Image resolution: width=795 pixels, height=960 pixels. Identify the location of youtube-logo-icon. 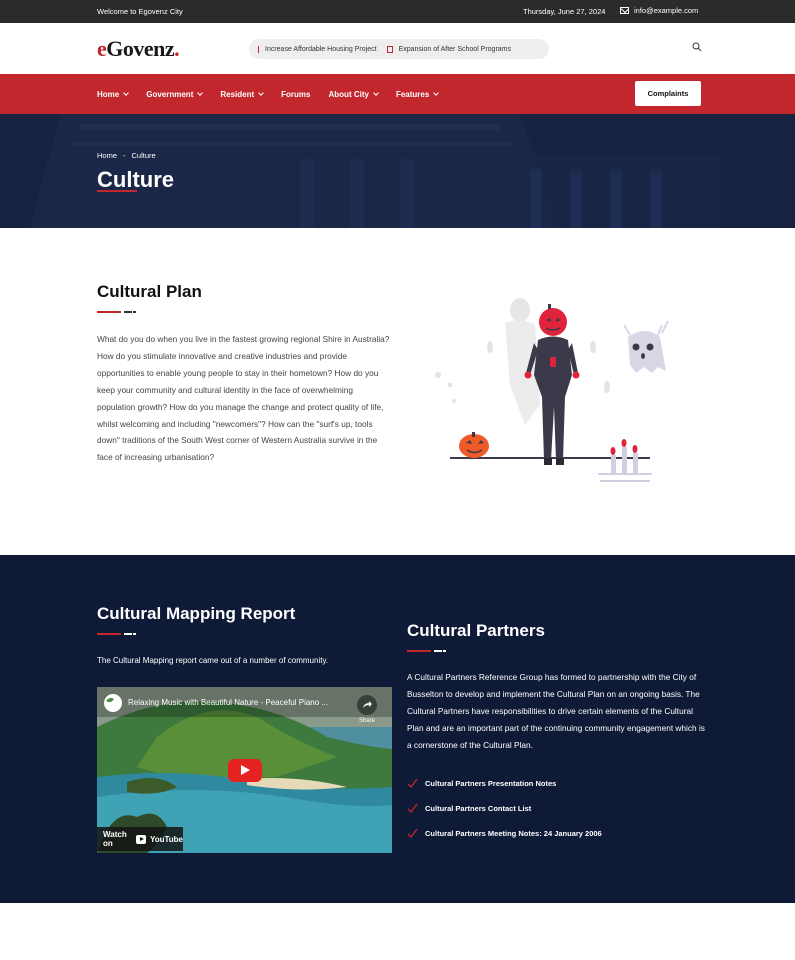
(141, 839).